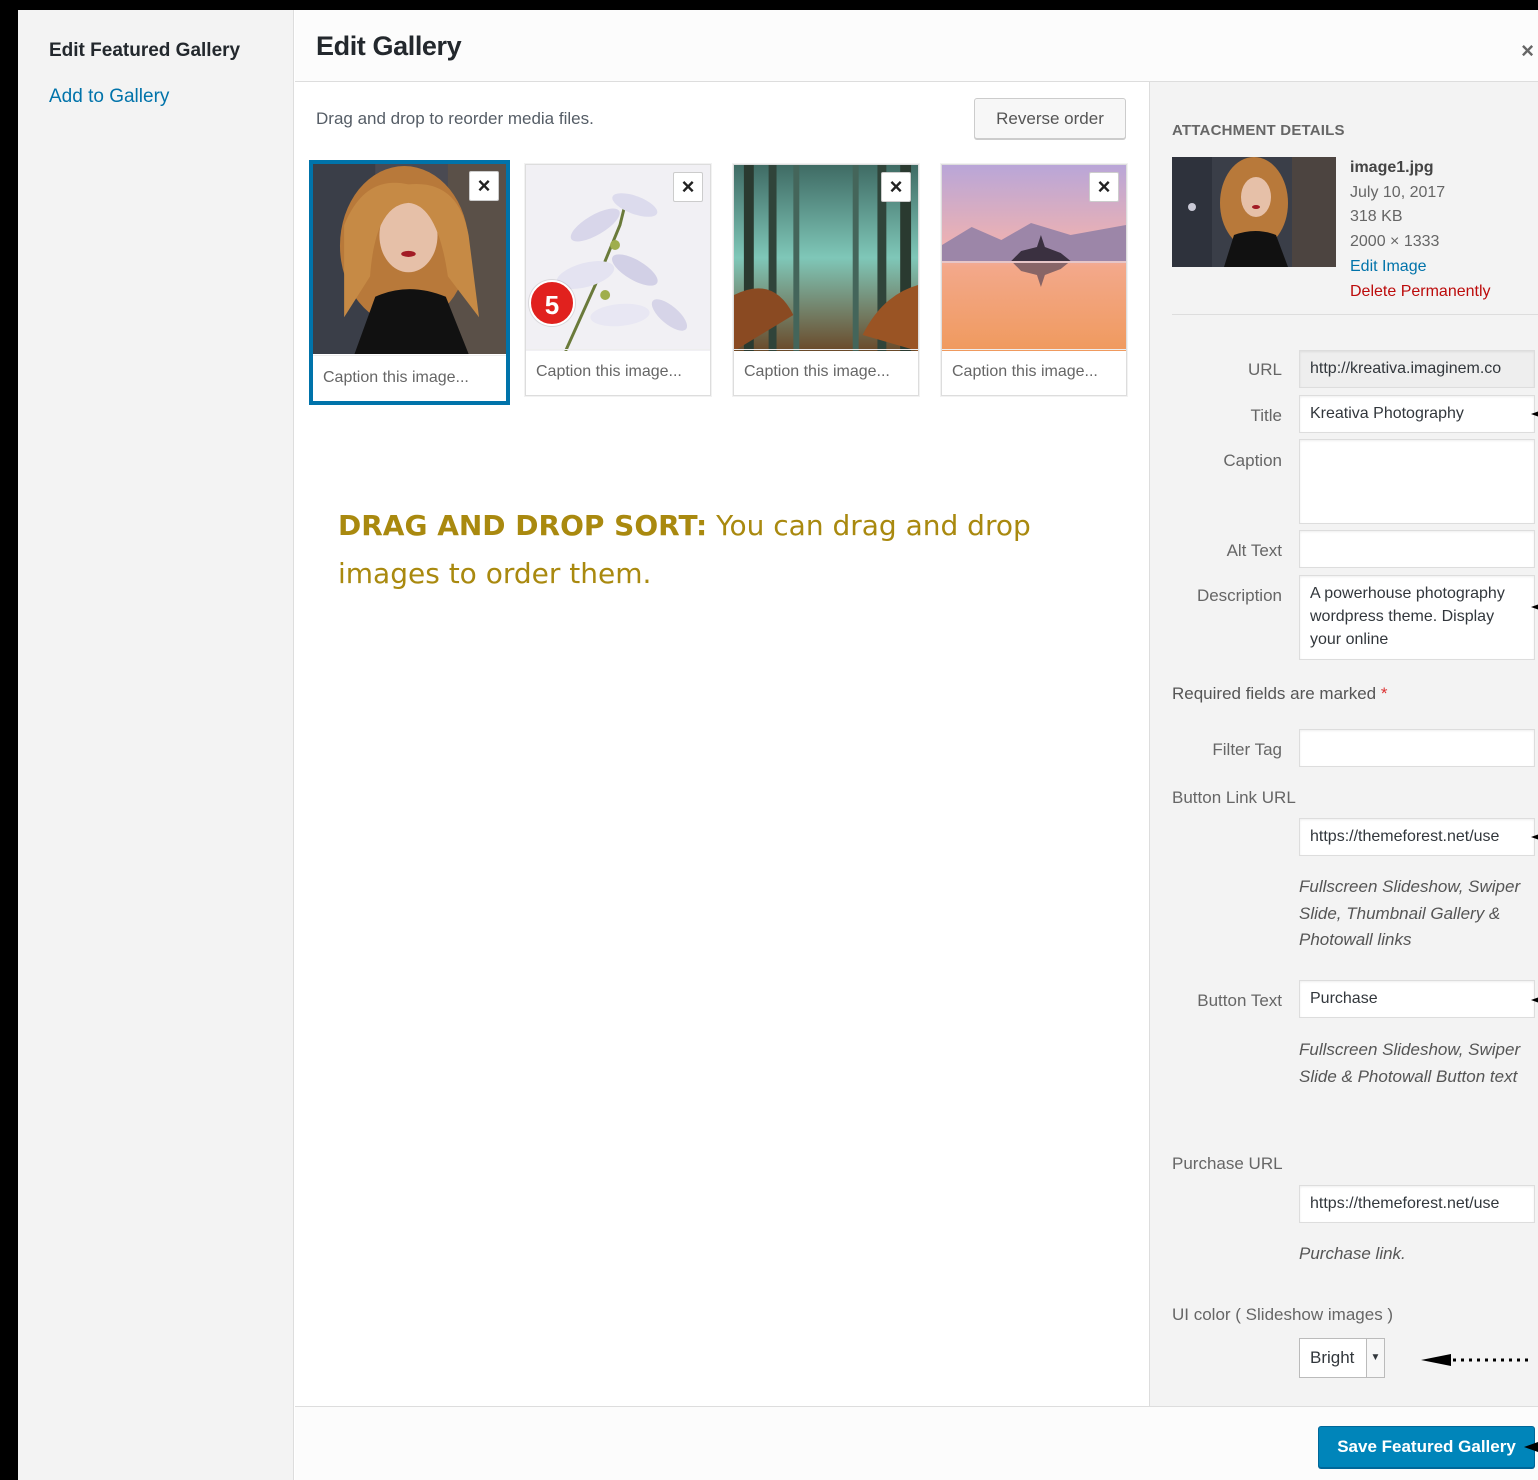 This screenshot has height=1480, width=1538. What do you see at coordinates (1395, 242) in the screenshot?
I see `attachment-dimensions: 2000 × 1333` at bounding box center [1395, 242].